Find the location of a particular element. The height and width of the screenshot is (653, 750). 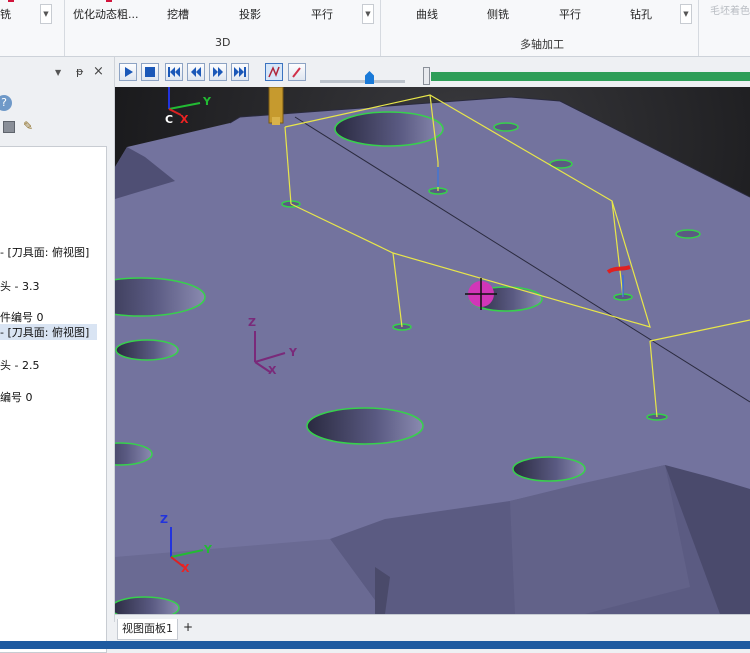

ribbon-item-parallel: 平行 is located at coordinates (322, 14).